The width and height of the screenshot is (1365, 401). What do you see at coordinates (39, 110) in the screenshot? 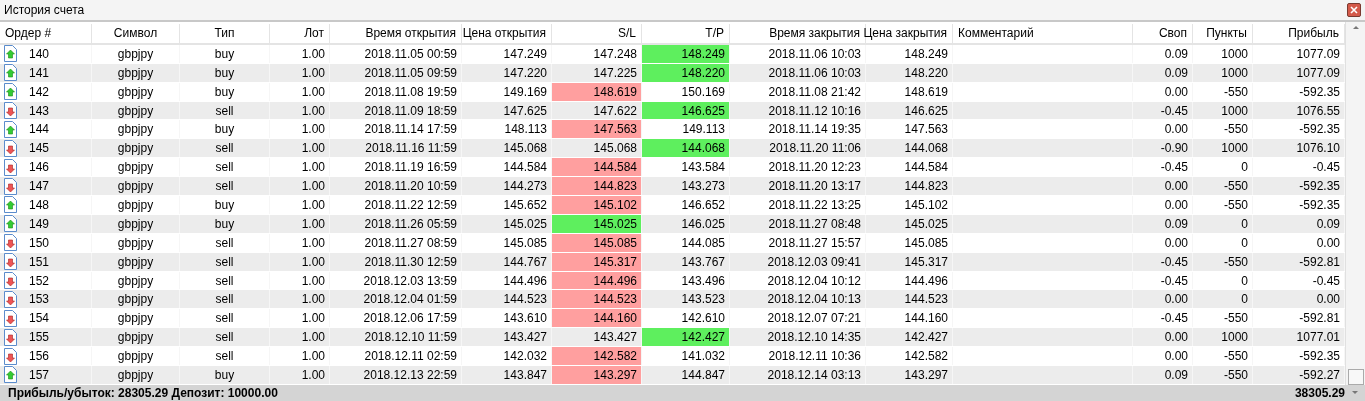
I see `table-cell: 143` at bounding box center [39, 110].